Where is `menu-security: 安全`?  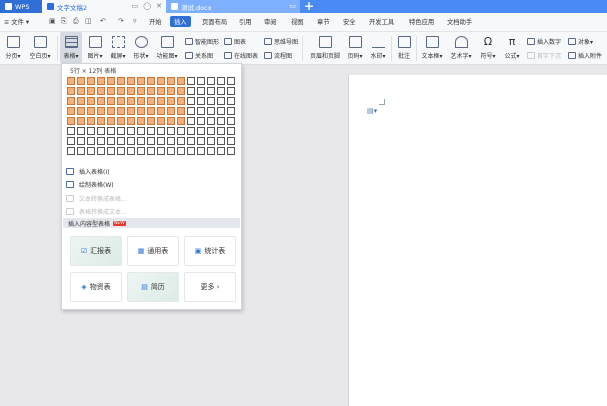 menu-security: 安全 is located at coordinates (349, 21).